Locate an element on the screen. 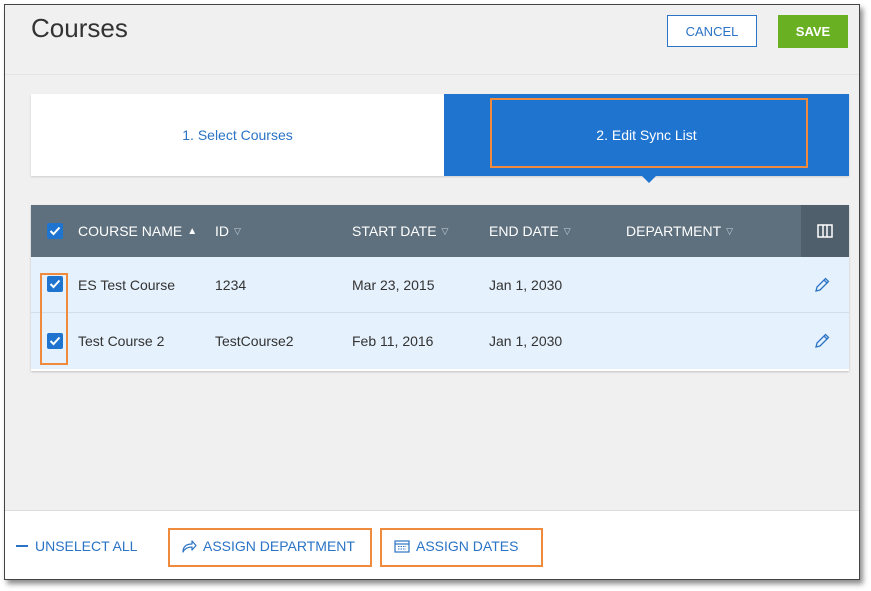 This screenshot has width=871, height=591. columns-icon is located at coordinates (825, 231).